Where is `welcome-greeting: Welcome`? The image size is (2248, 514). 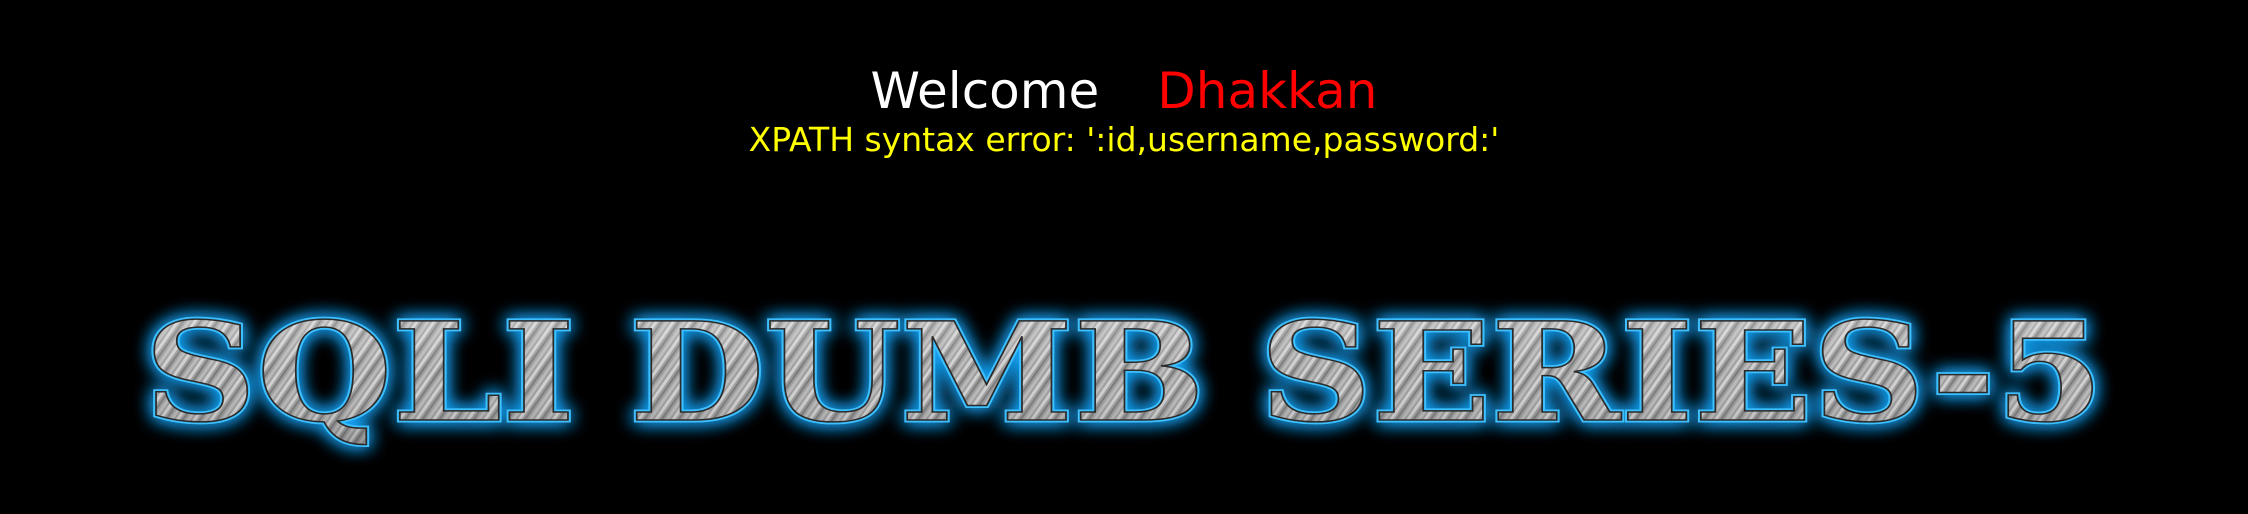 welcome-greeting: Welcome is located at coordinates (985, 91).